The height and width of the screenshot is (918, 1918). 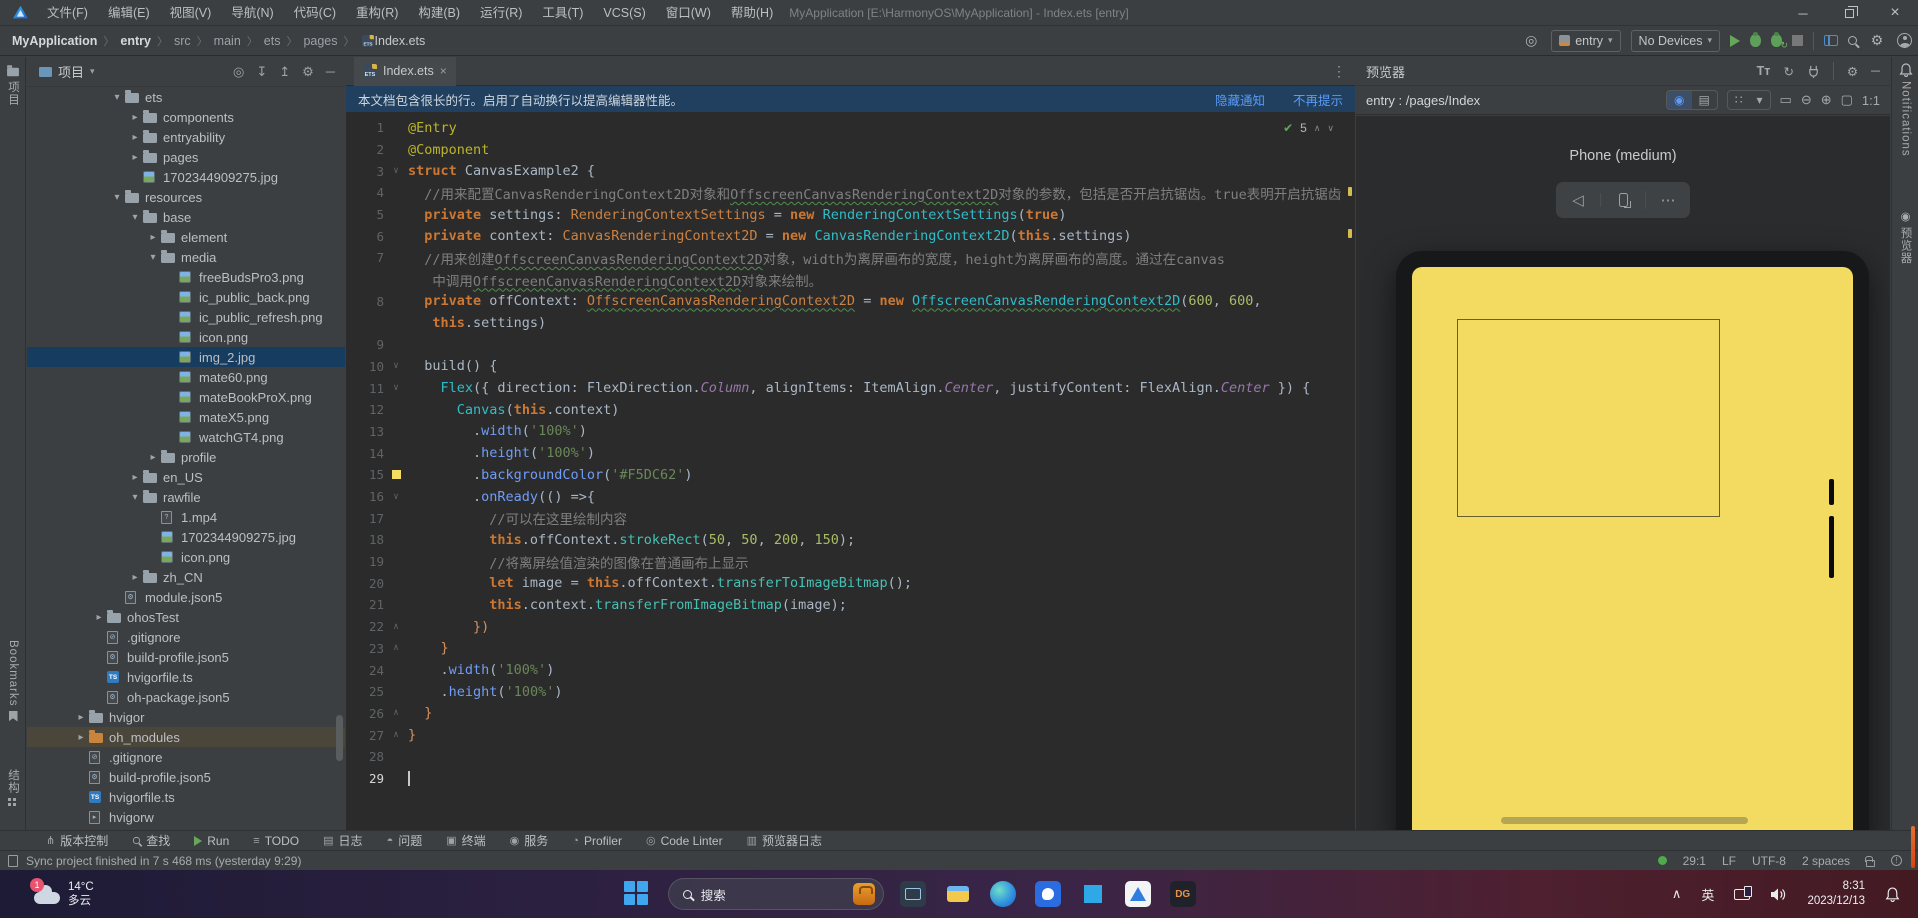 What do you see at coordinates (71, 71) in the screenshot?
I see `project-panel-title: 项目` at bounding box center [71, 71].